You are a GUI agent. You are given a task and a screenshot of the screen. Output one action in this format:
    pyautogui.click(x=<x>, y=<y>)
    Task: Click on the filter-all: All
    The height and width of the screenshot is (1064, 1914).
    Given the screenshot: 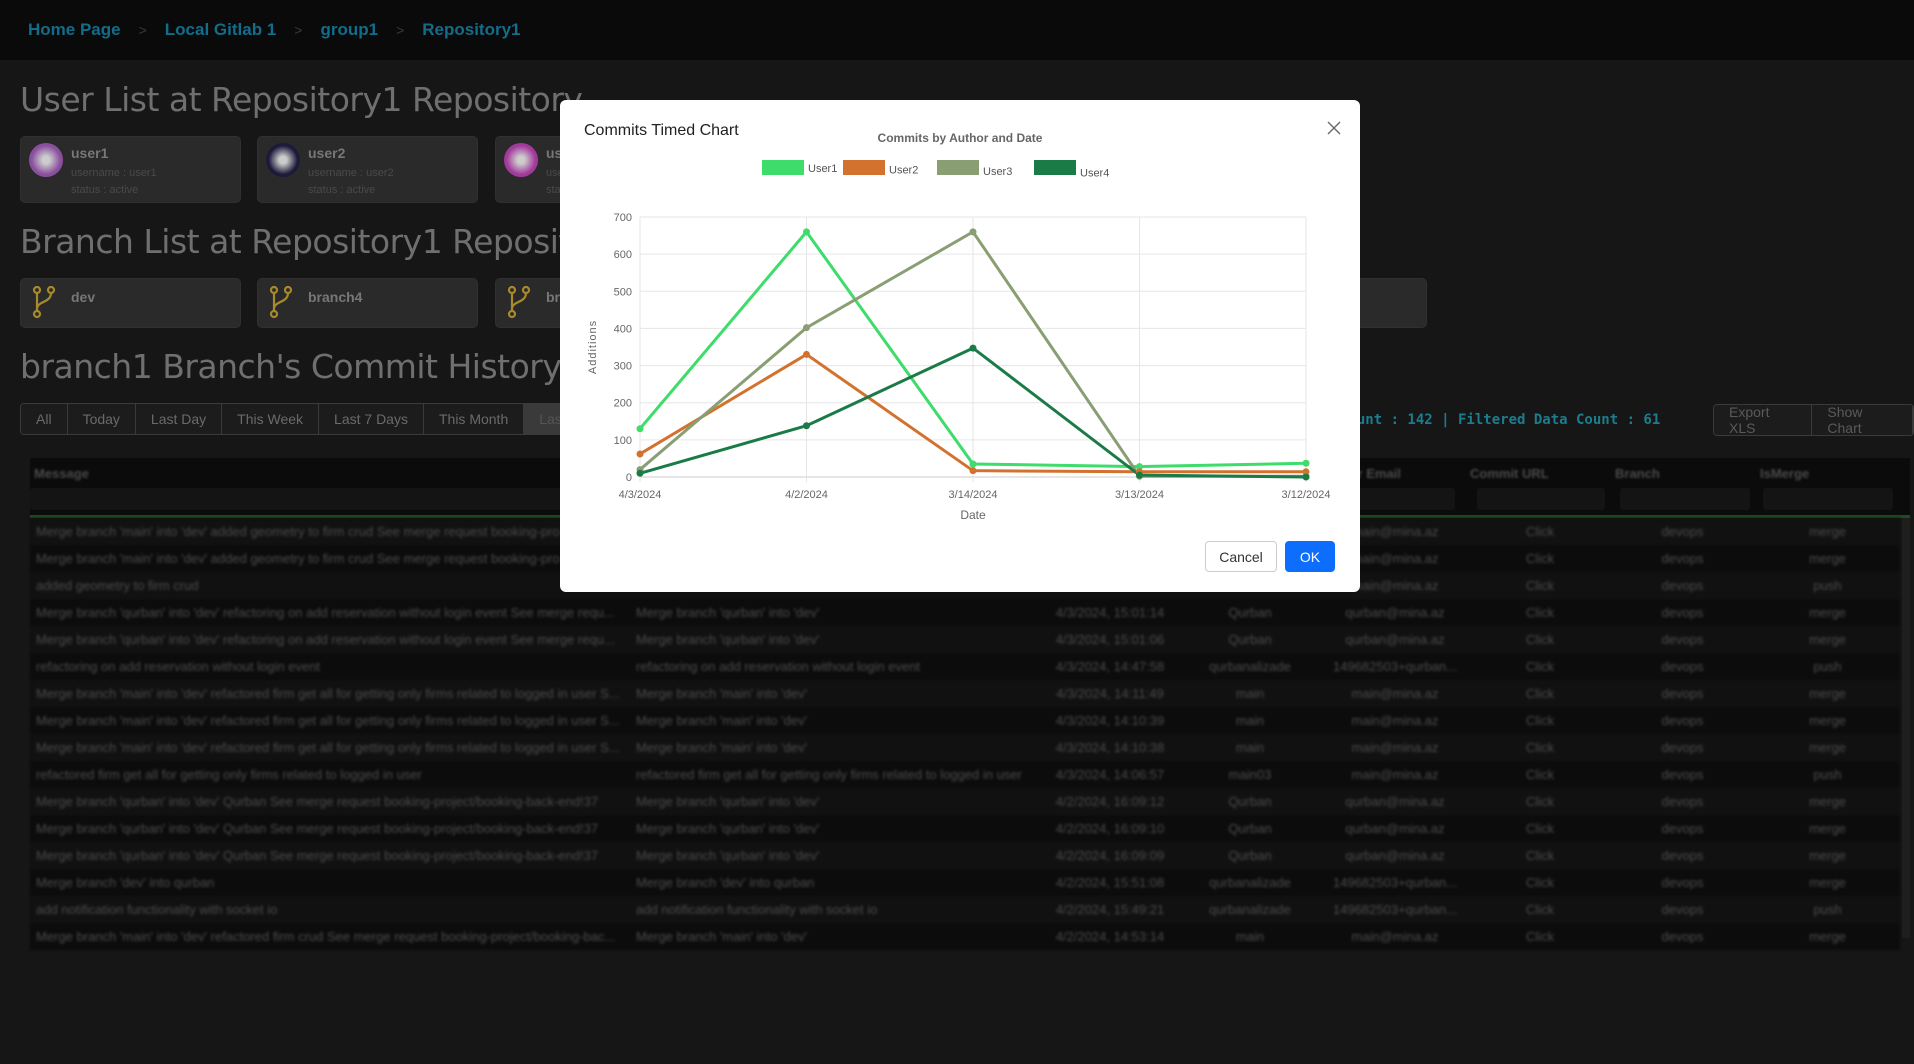 What is the action you would take?
    pyautogui.click(x=44, y=419)
    